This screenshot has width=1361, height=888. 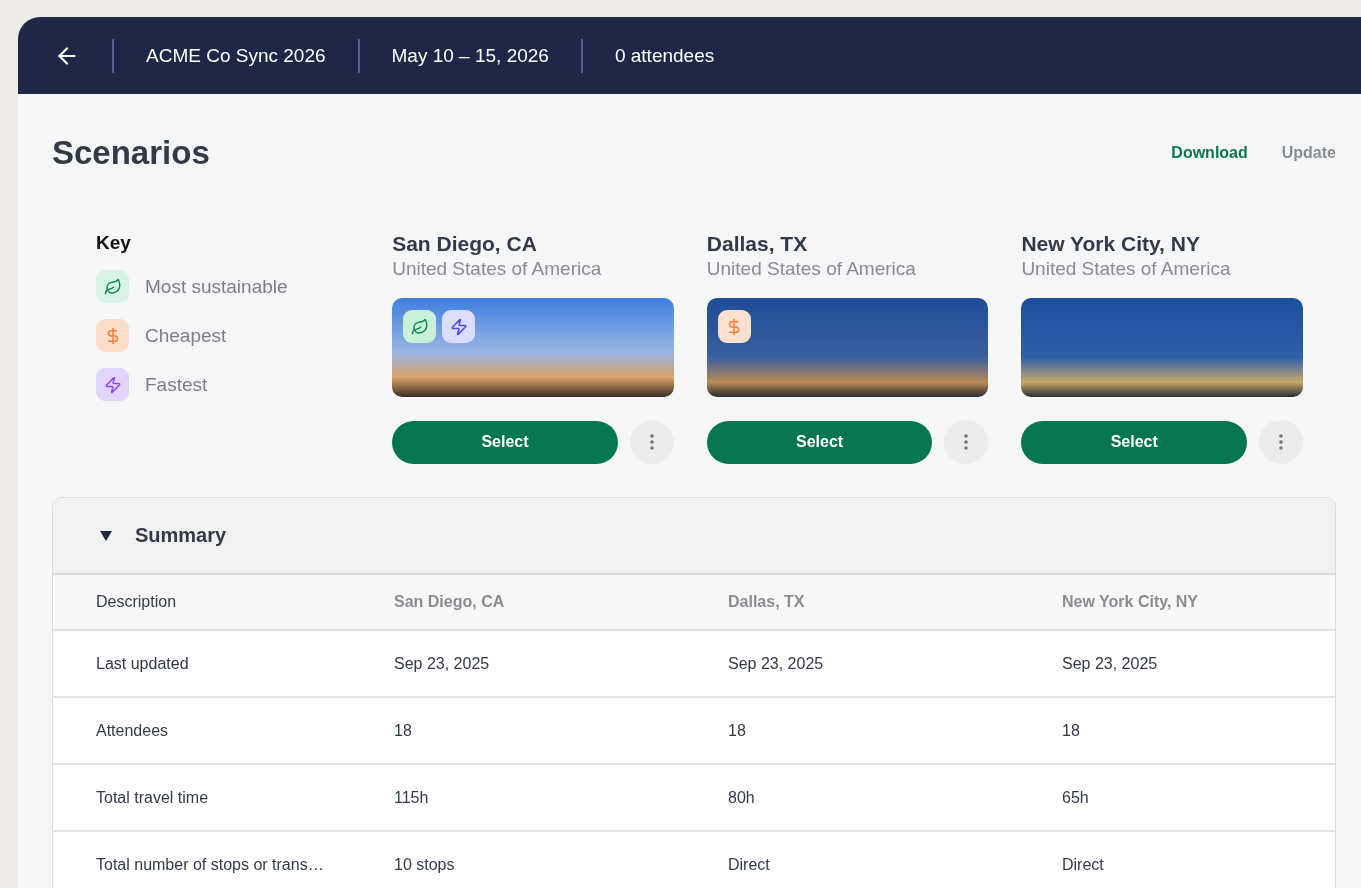 What do you see at coordinates (1076, 797) in the screenshot?
I see `table-cell-text: 65h` at bounding box center [1076, 797].